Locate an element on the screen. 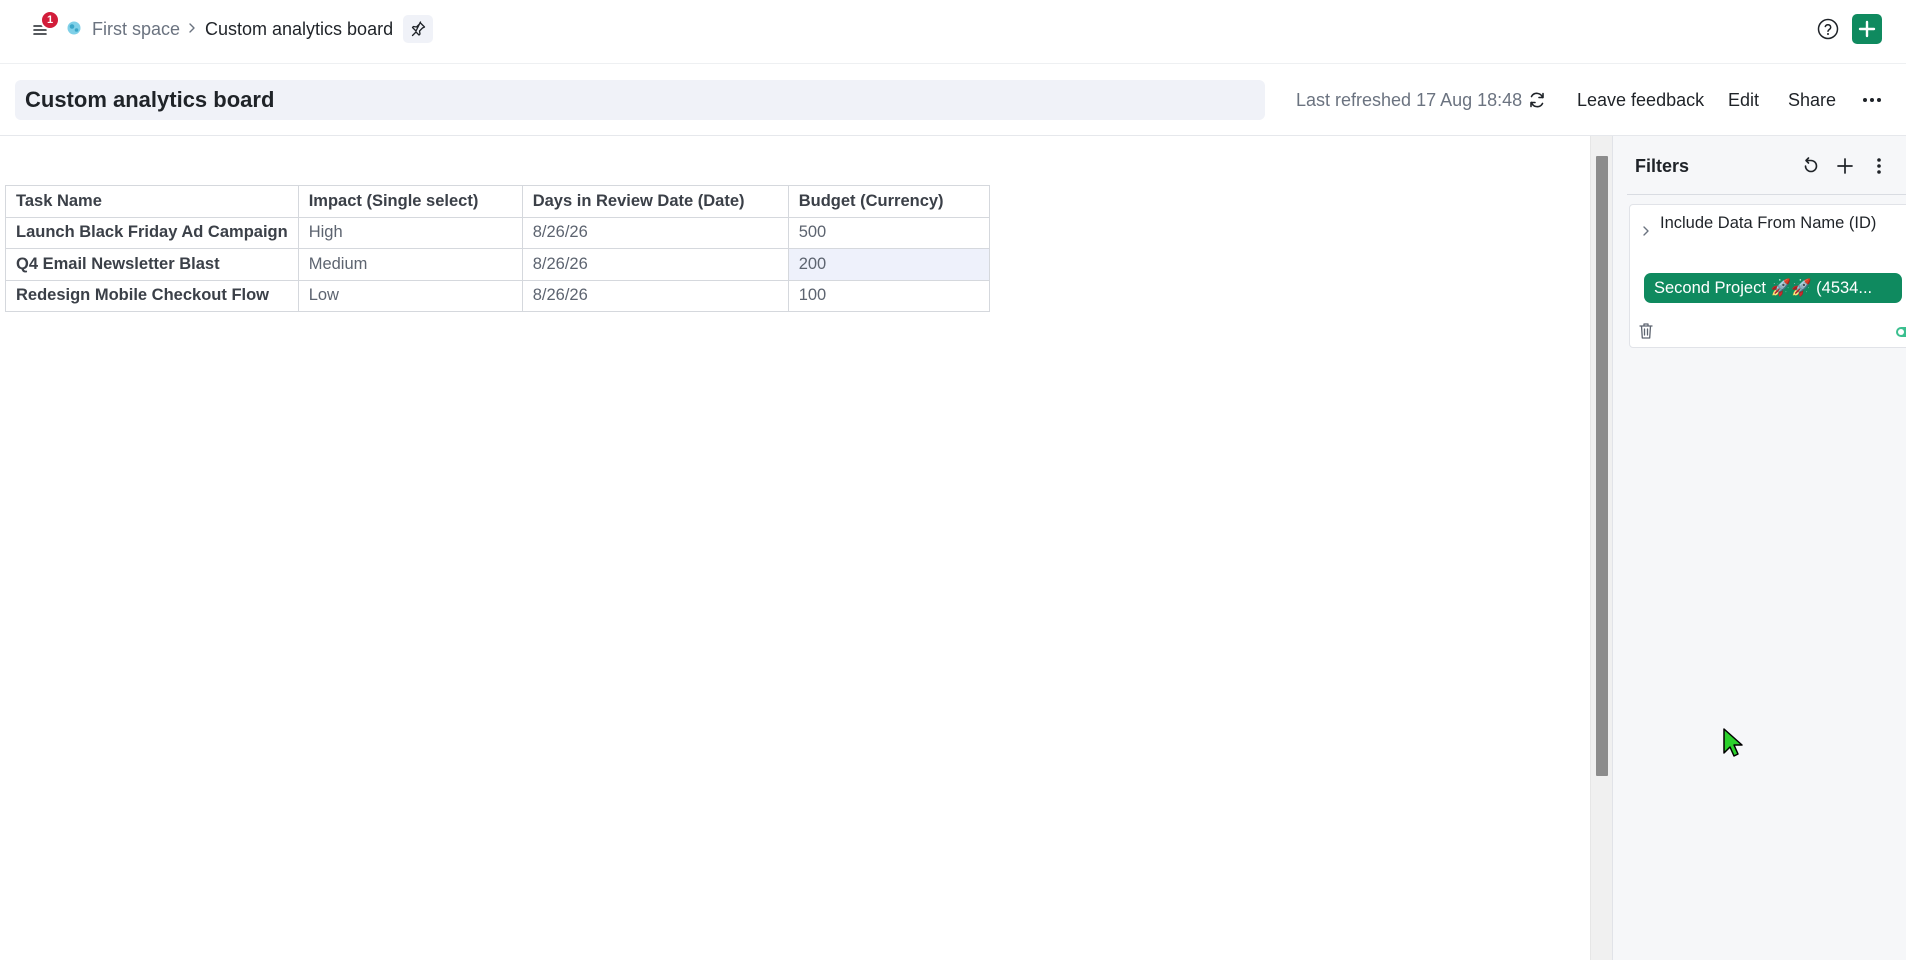 This screenshot has width=1906, height=960. top-bar: 1 First space Custom analytics board is located at coordinates (953, 32).